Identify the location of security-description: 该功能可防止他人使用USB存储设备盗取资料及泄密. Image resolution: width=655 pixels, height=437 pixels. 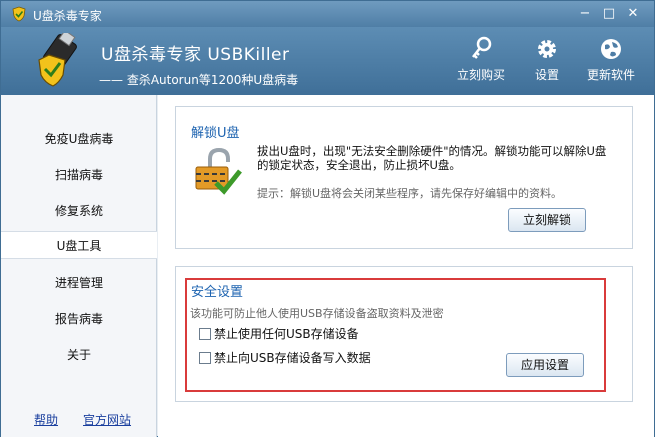
(317, 313).